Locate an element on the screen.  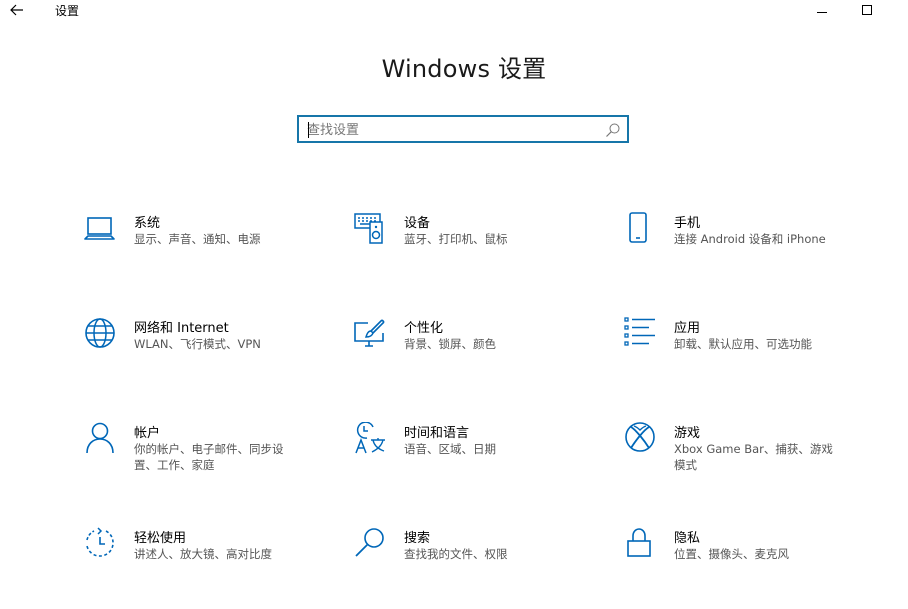
keyboard-speaker-icon is located at coordinates (371, 229).